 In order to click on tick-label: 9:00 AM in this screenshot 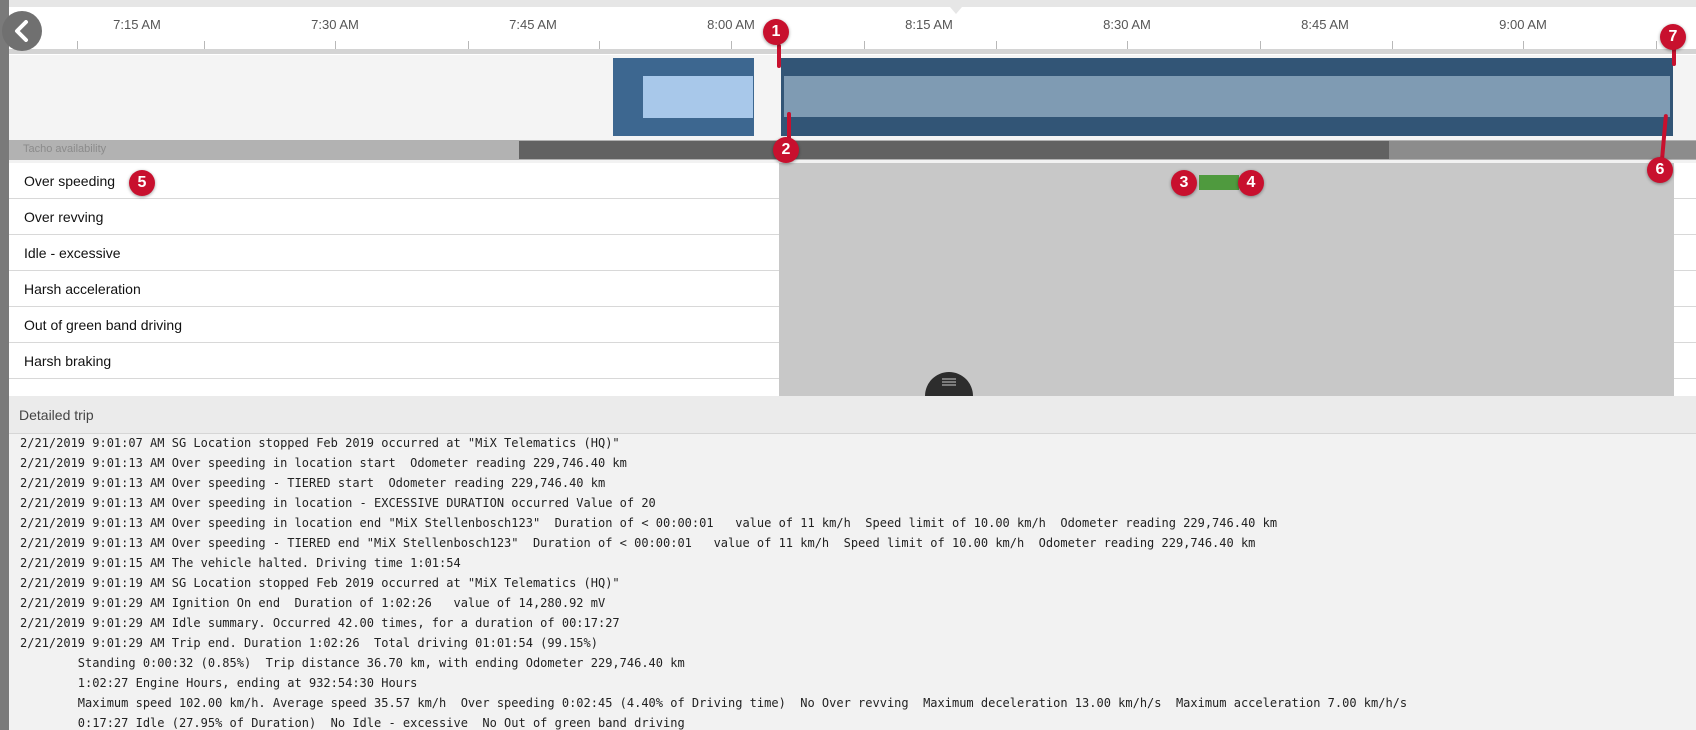, I will do `click(1523, 24)`.